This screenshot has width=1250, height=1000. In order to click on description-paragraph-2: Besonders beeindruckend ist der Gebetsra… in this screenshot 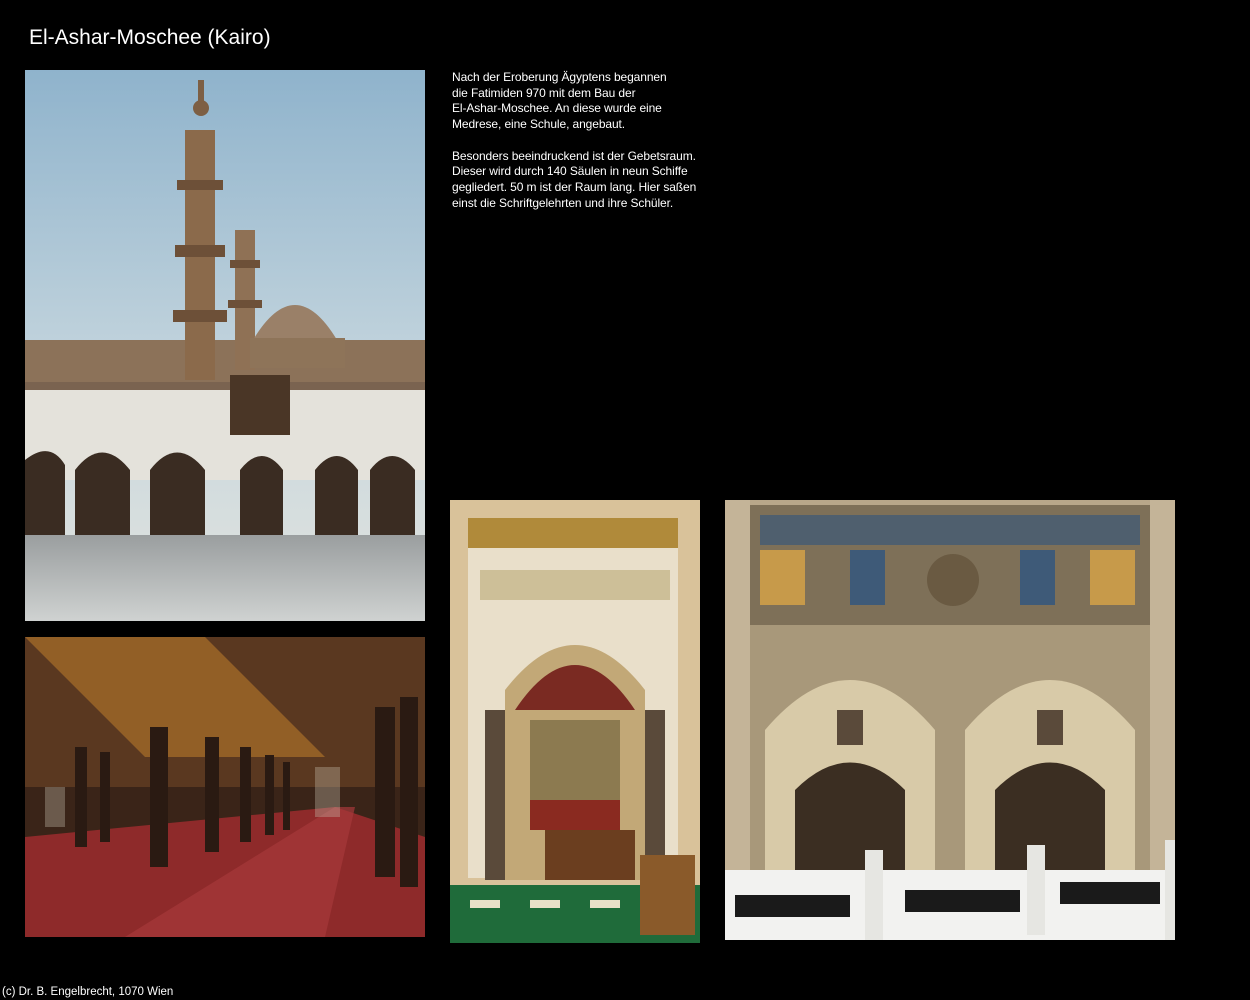, I will do `click(587, 180)`.